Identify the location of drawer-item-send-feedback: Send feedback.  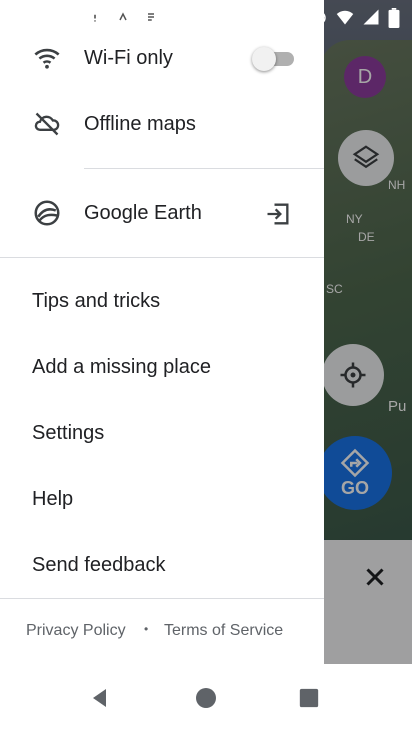
(162, 565).